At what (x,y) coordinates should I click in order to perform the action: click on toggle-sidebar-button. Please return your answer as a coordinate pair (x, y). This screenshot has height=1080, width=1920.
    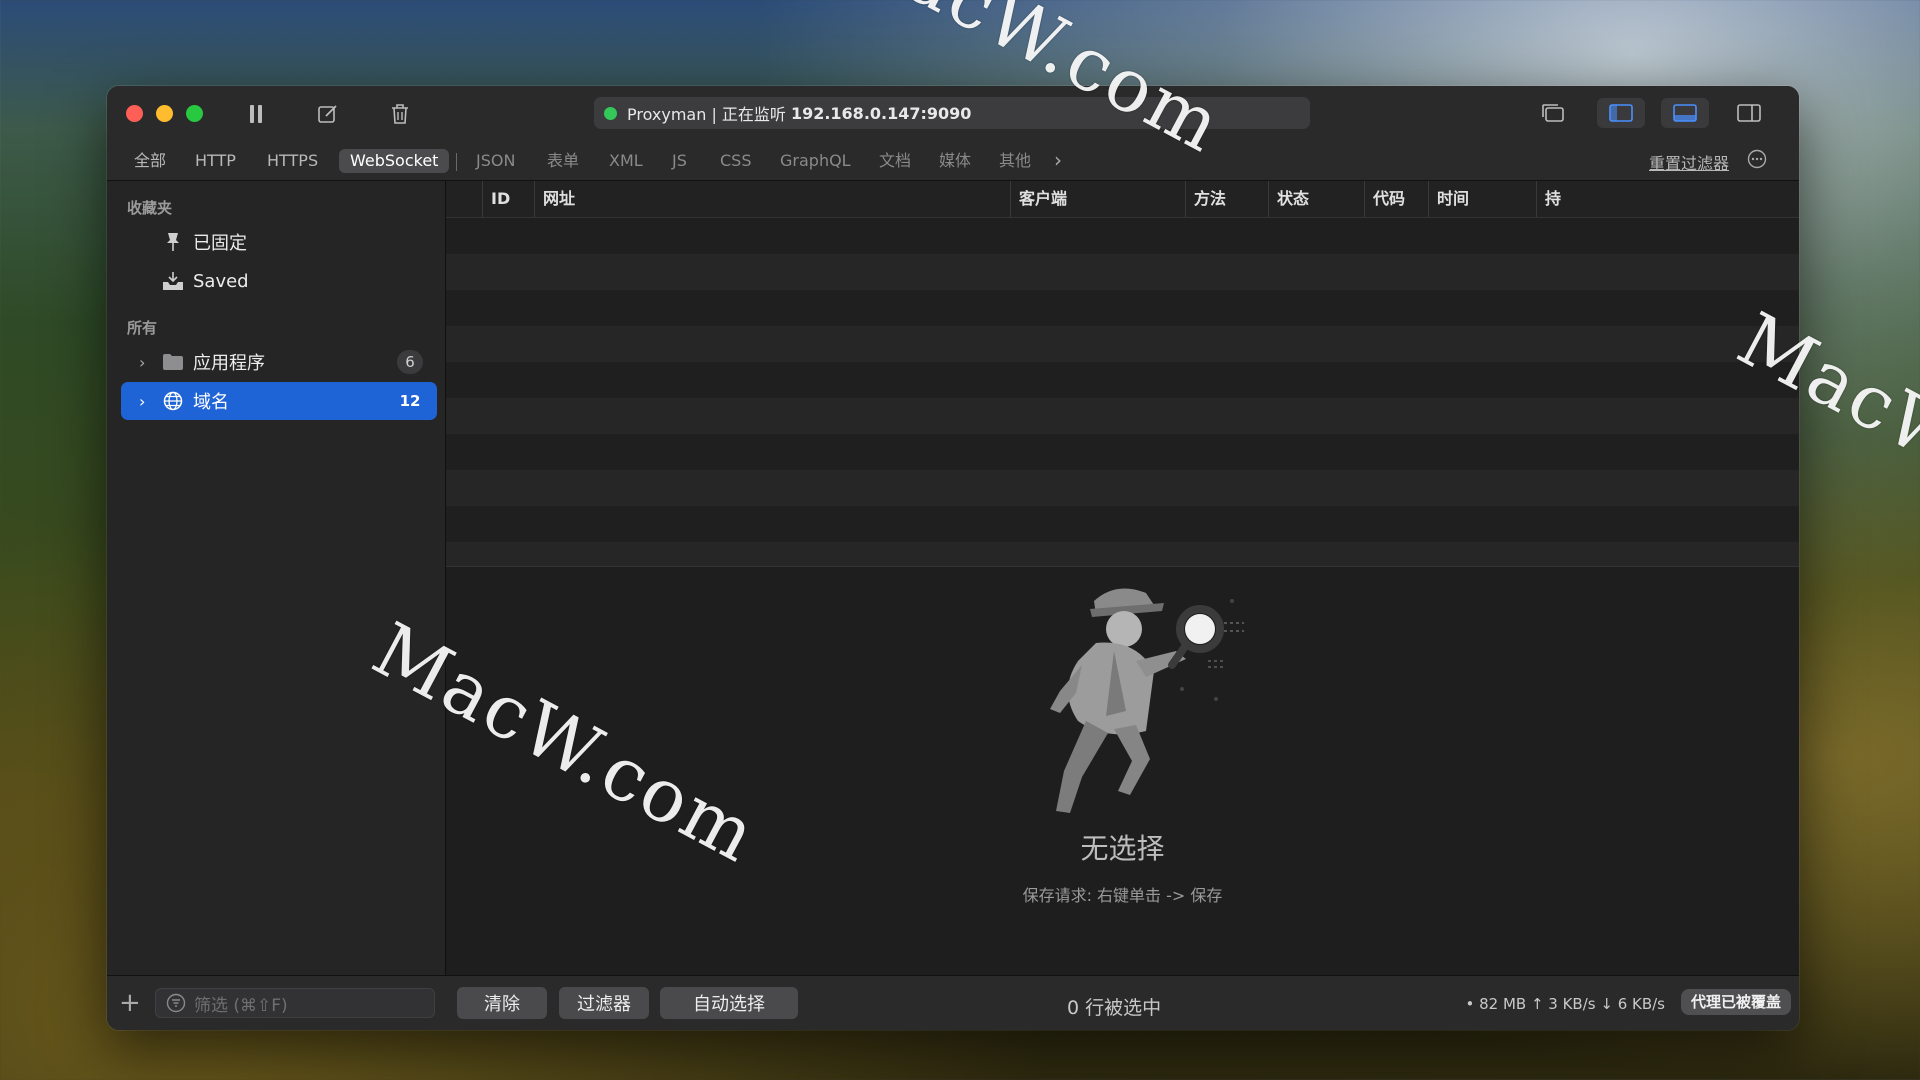
    Looking at the image, I should click on (1621, 113).